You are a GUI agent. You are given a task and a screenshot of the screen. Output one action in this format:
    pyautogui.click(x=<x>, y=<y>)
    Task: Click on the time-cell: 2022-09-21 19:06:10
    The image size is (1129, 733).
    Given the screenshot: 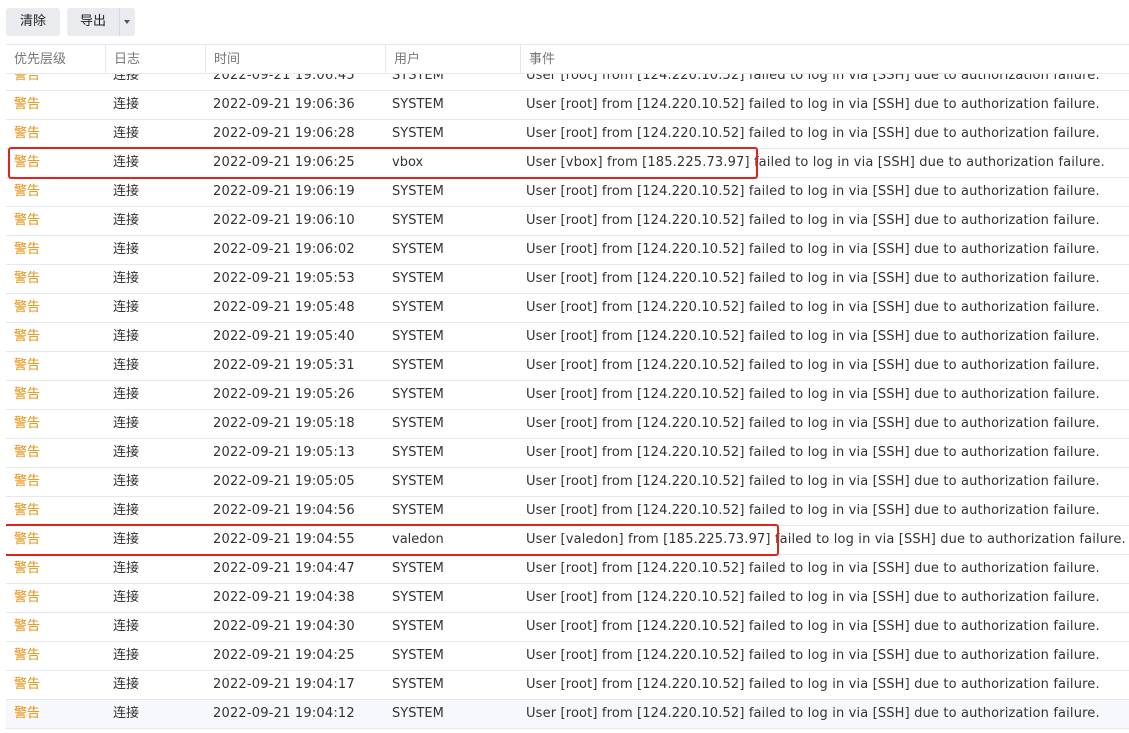 What is the action you would take?
    pyautogui.click(x=284, y=220)
    